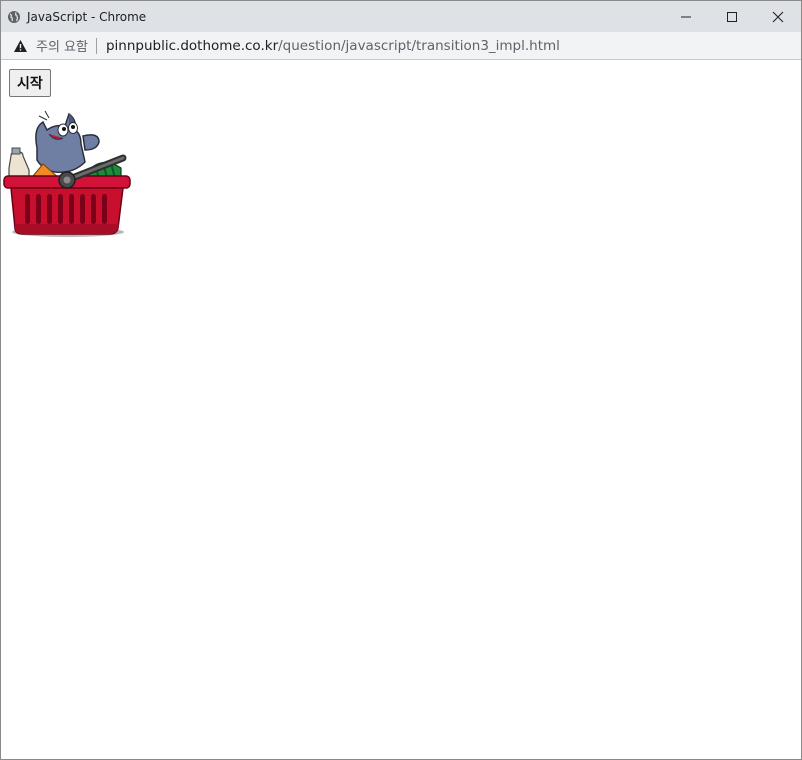 The width and height of the screenshot is (802, 760). What do you see at coordinates (401, 16) in the screenshot?
I see `title-bar: JavaScript - Chrome` at bounding box center [401, 16].